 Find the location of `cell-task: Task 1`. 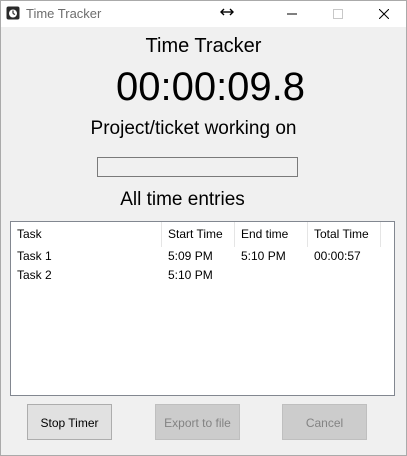

cell-task: Task 1 is located at coordinates (34, 256).